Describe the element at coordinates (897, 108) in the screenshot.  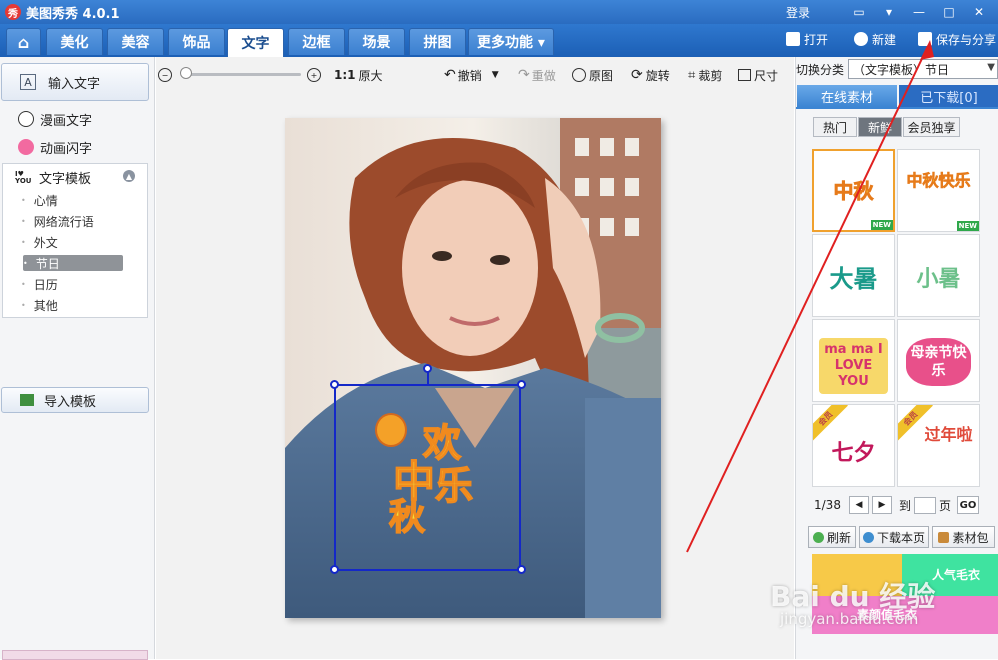
I see `tab-underline` at that location.